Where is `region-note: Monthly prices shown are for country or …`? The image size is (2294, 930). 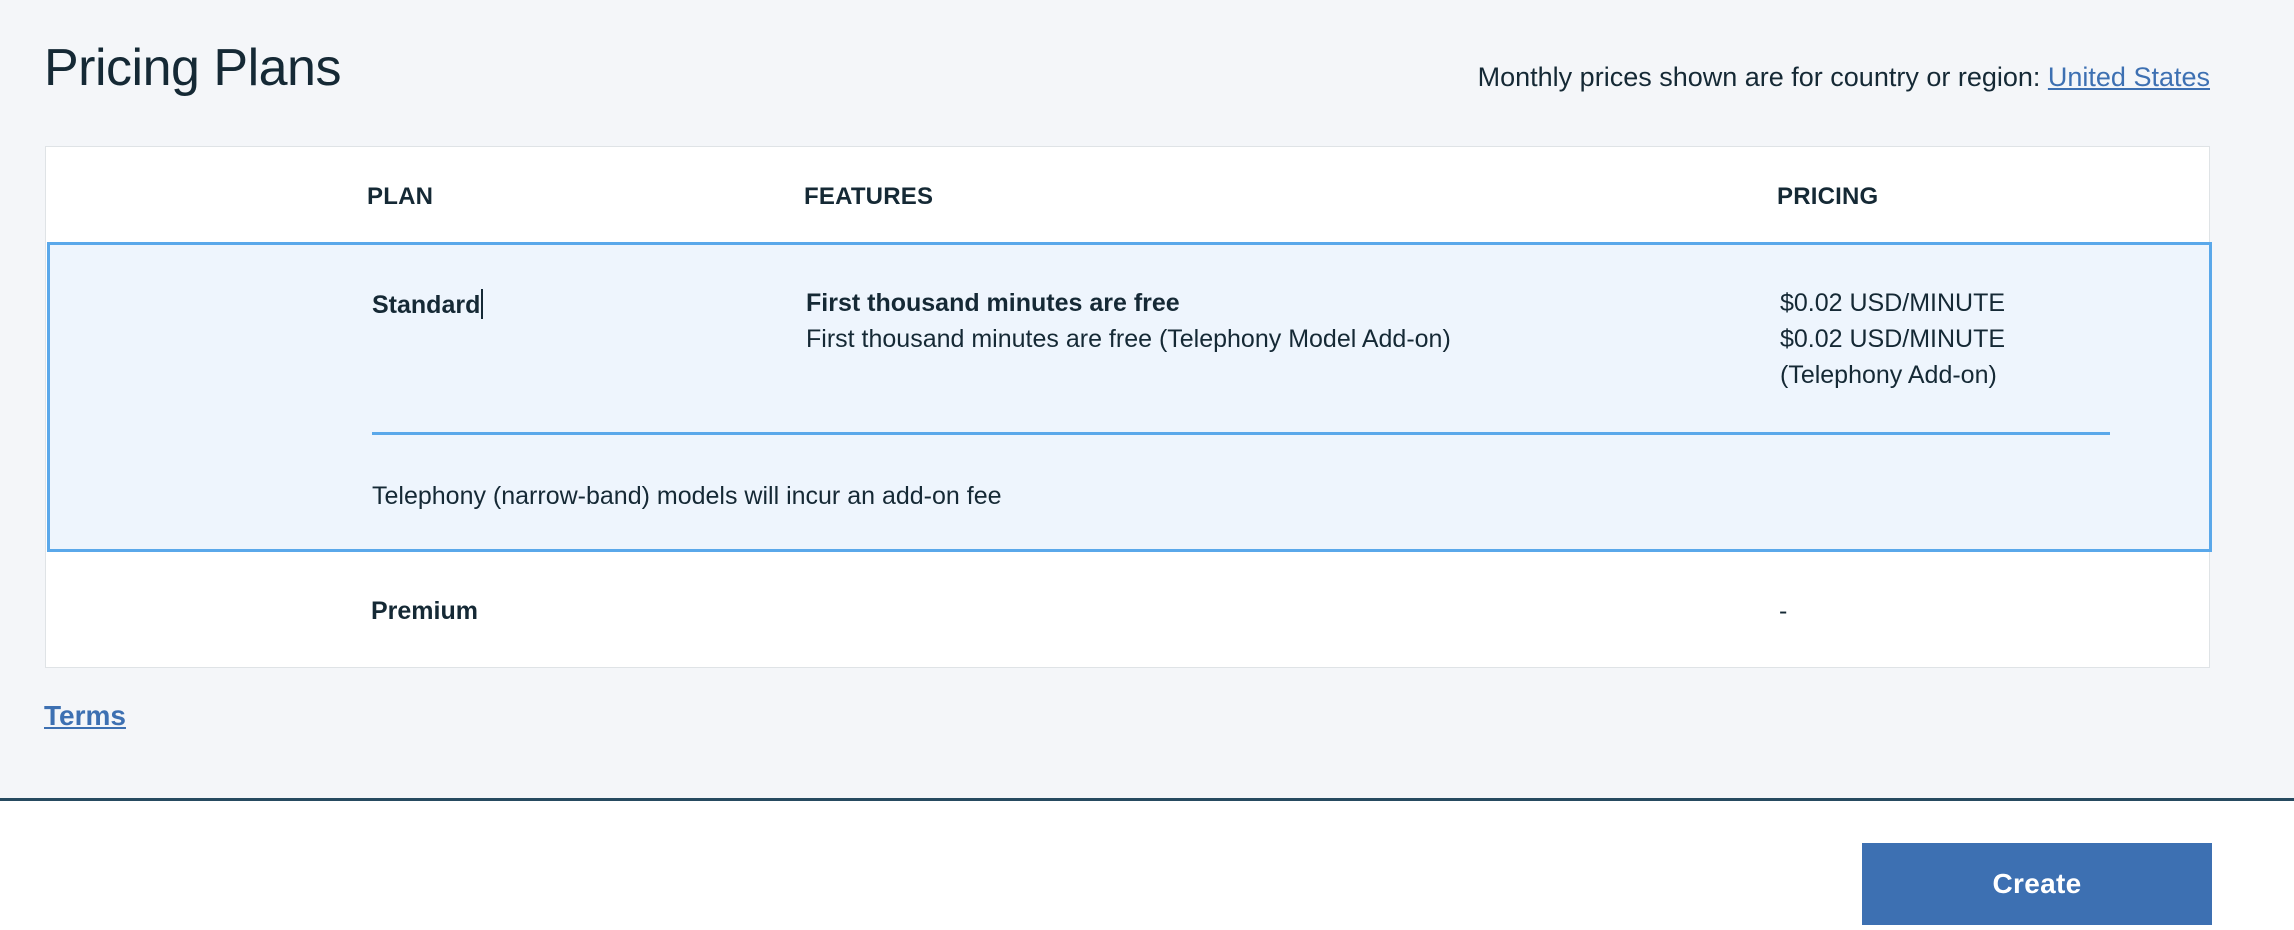
region-note: Monthly prices shown are for country or … is located at coordinates (1844, 77).